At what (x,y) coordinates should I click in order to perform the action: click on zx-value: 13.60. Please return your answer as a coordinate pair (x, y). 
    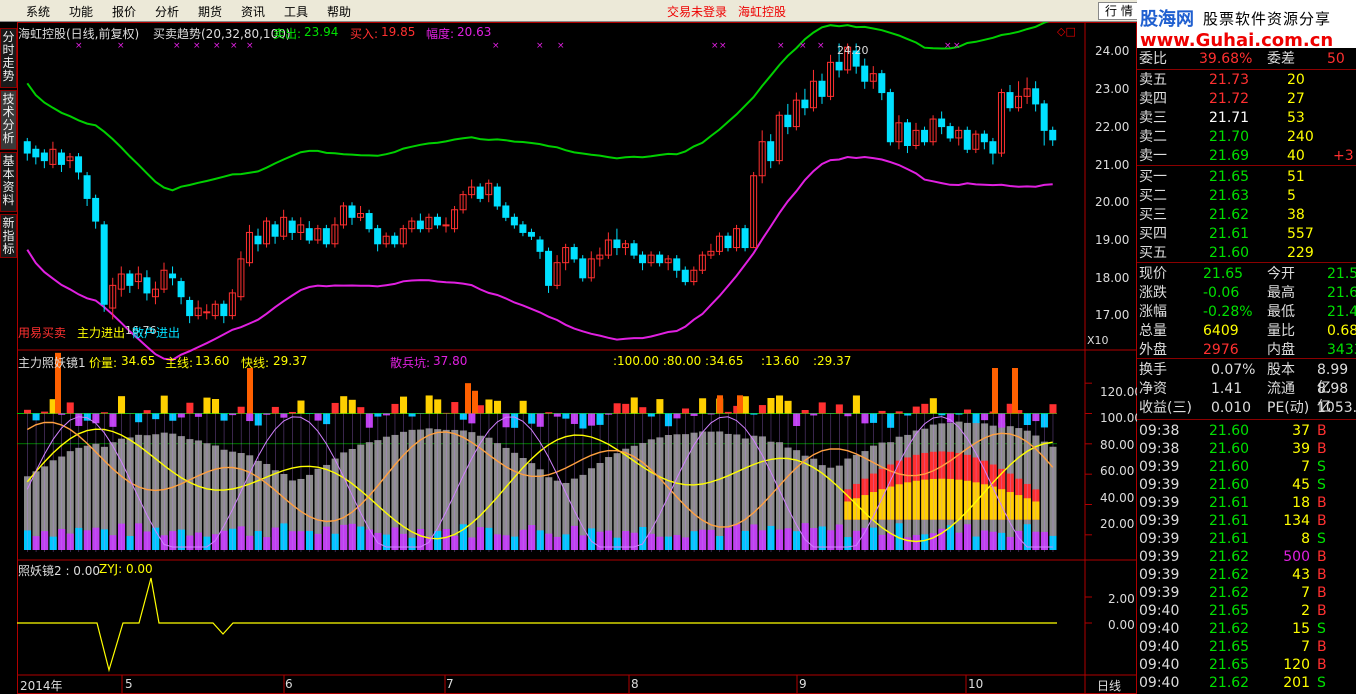
    Looking at the image, I should click on (212, 361).